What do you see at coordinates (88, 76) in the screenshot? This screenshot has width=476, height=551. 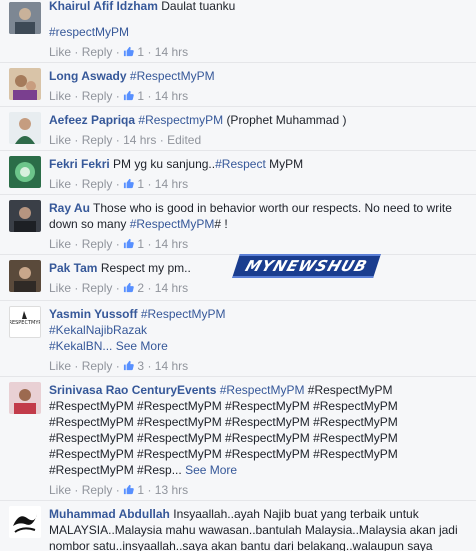 I see `comment-author: Long Aswady` at bounding box center [88, 76].